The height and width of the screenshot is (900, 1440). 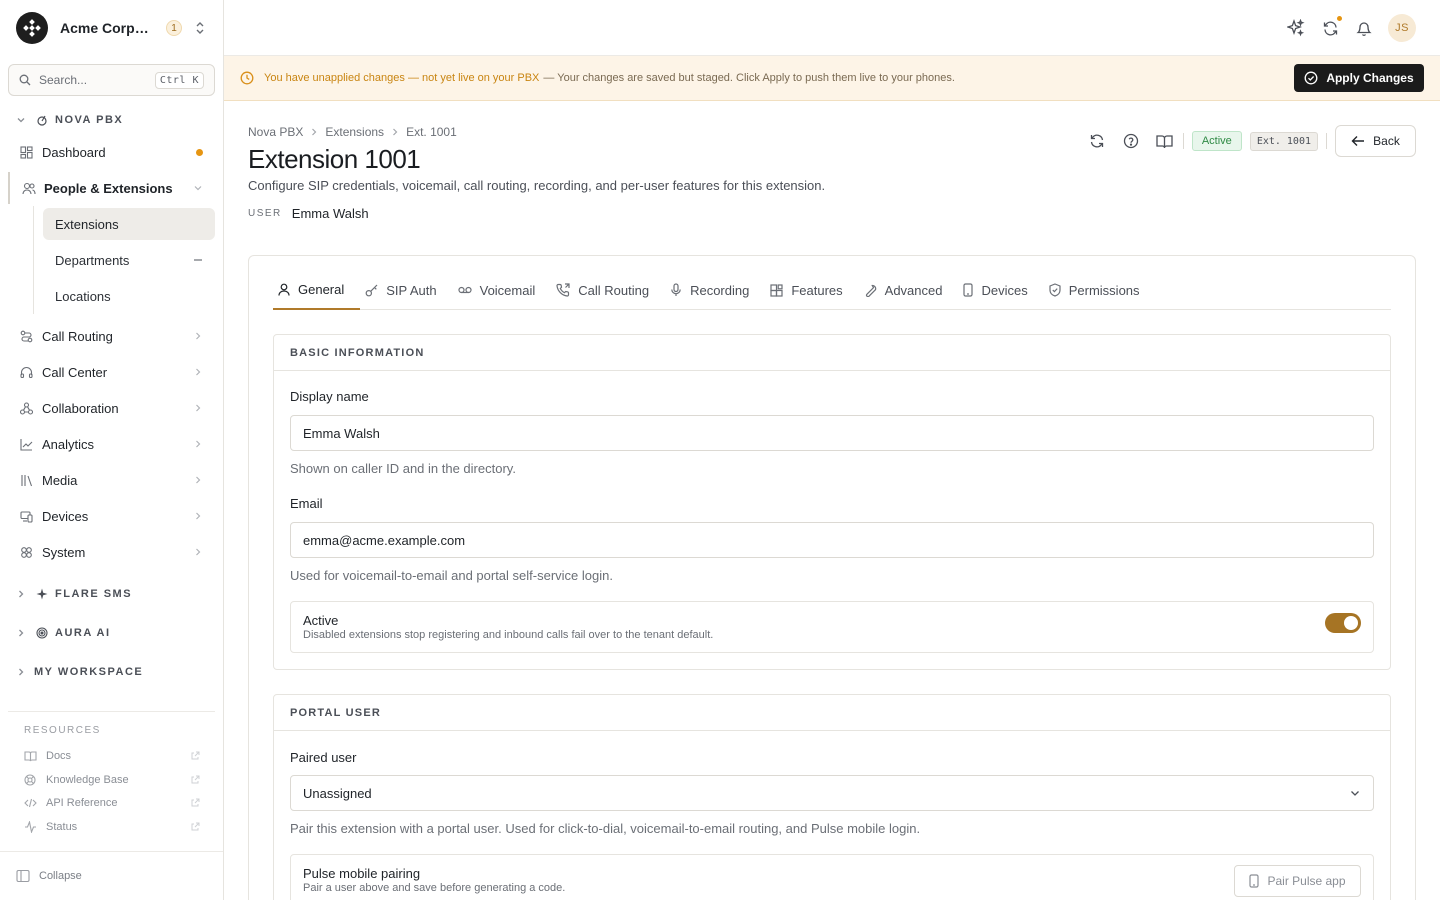 I want to click on pulse-title: Pulse mobile pairing, so click(x=362, y=873).